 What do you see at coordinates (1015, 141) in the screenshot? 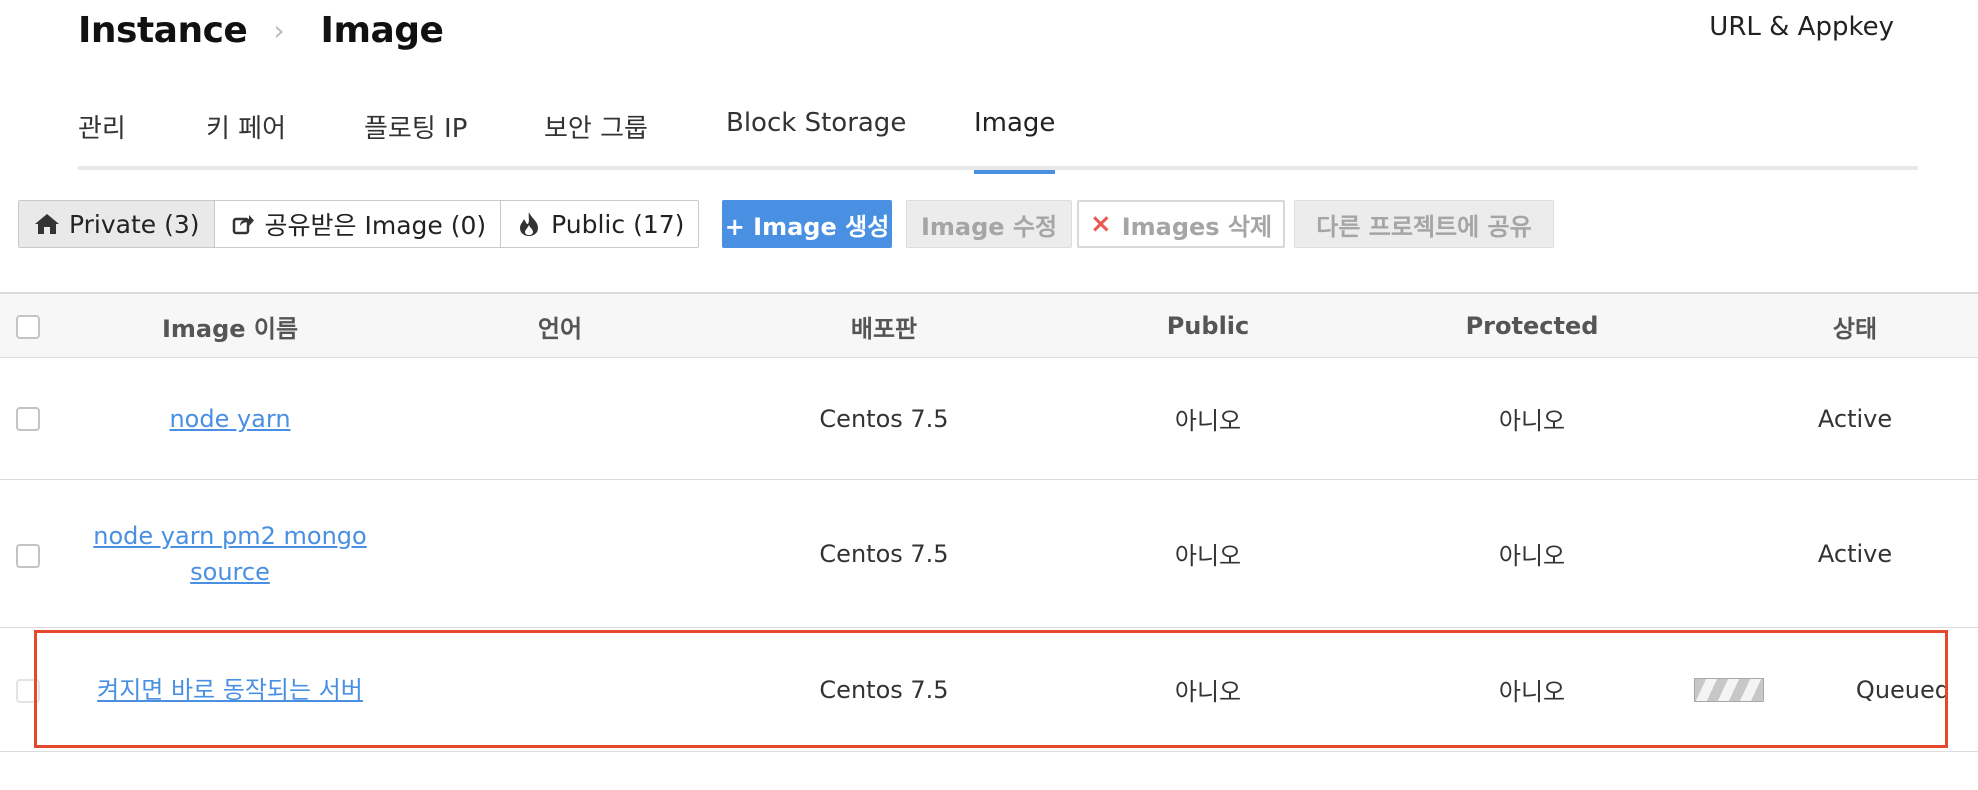
I see `tab-image: Image` at bounding box center [1015, 141].